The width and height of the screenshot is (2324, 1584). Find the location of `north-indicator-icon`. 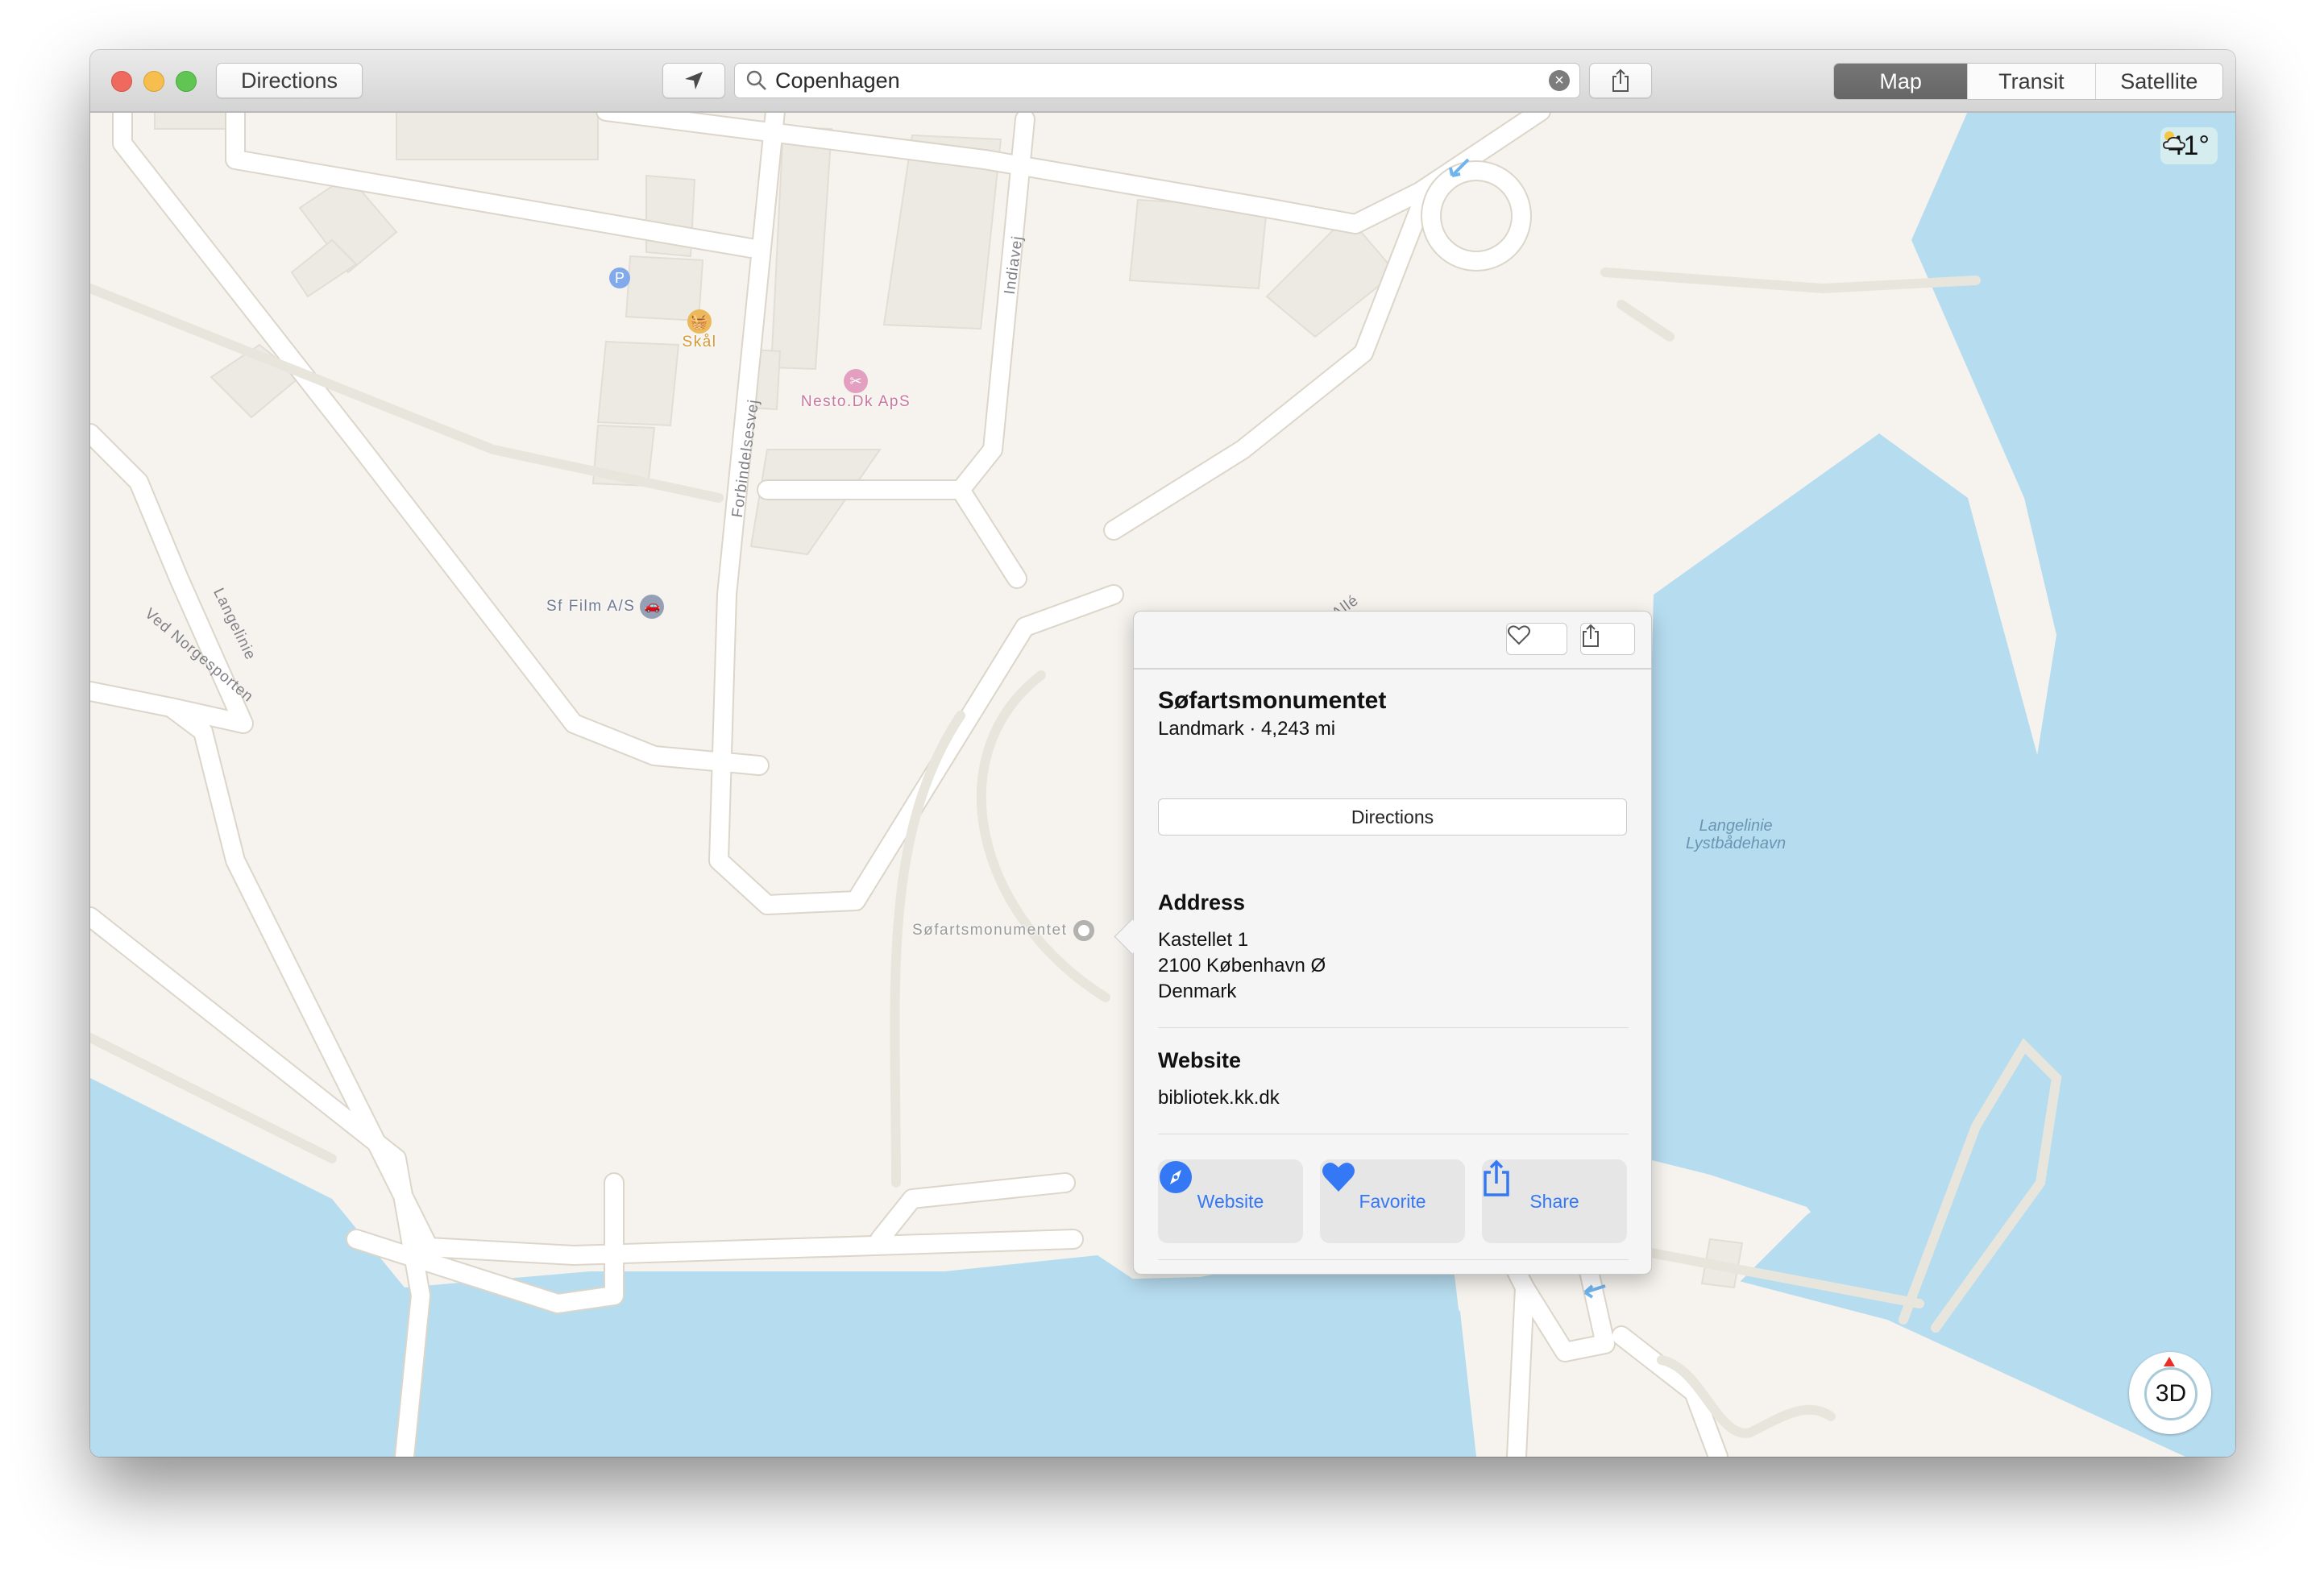

north-indicator-icon is located at coordinates (2169, 1361).